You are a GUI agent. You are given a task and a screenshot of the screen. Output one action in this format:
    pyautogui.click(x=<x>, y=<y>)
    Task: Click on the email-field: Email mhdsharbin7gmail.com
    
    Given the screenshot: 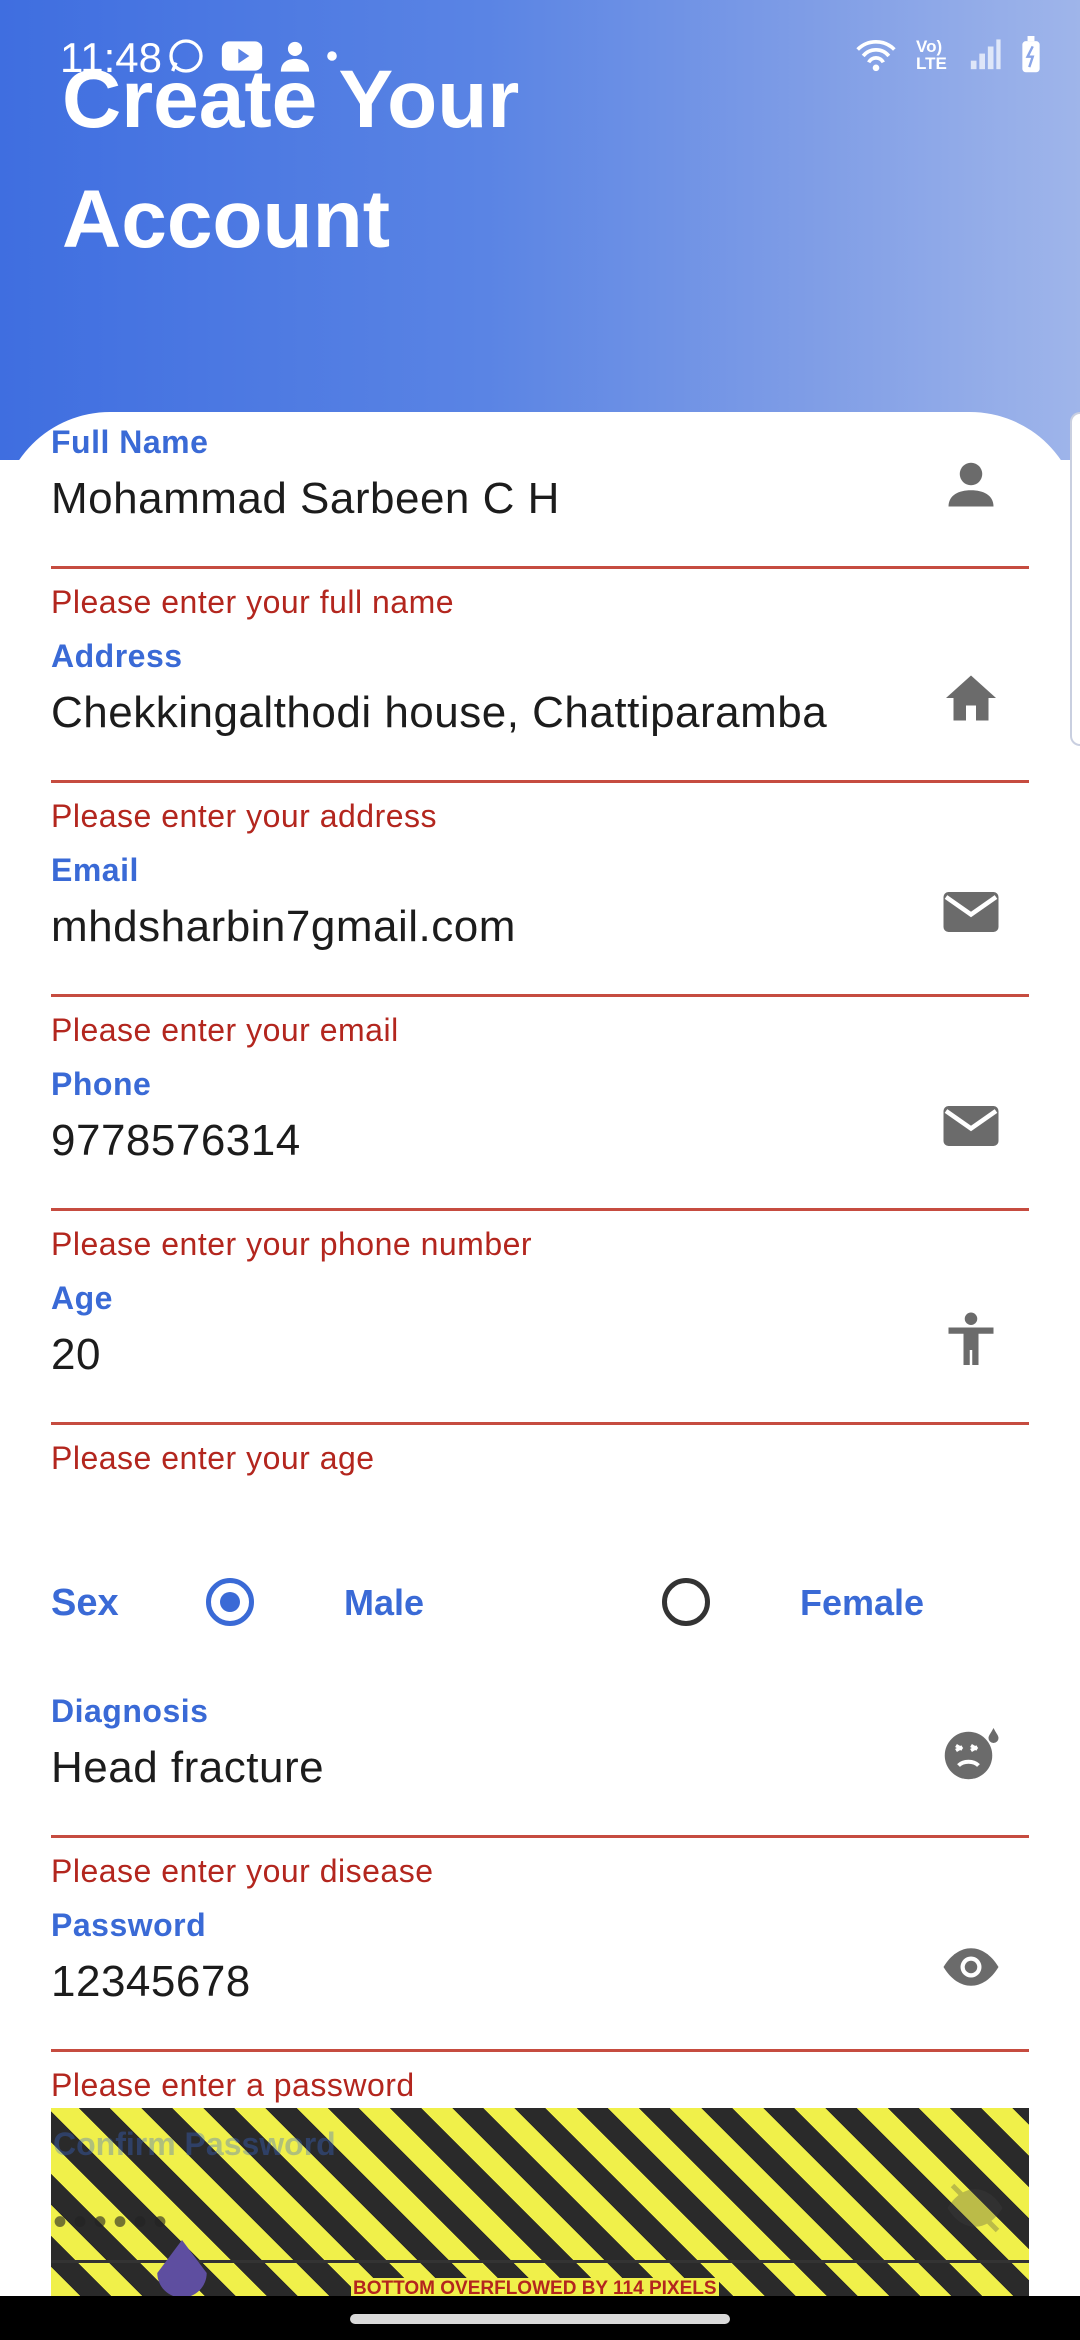 What is the action you would take?
    pyautogui.click(x=540, y=914)
    